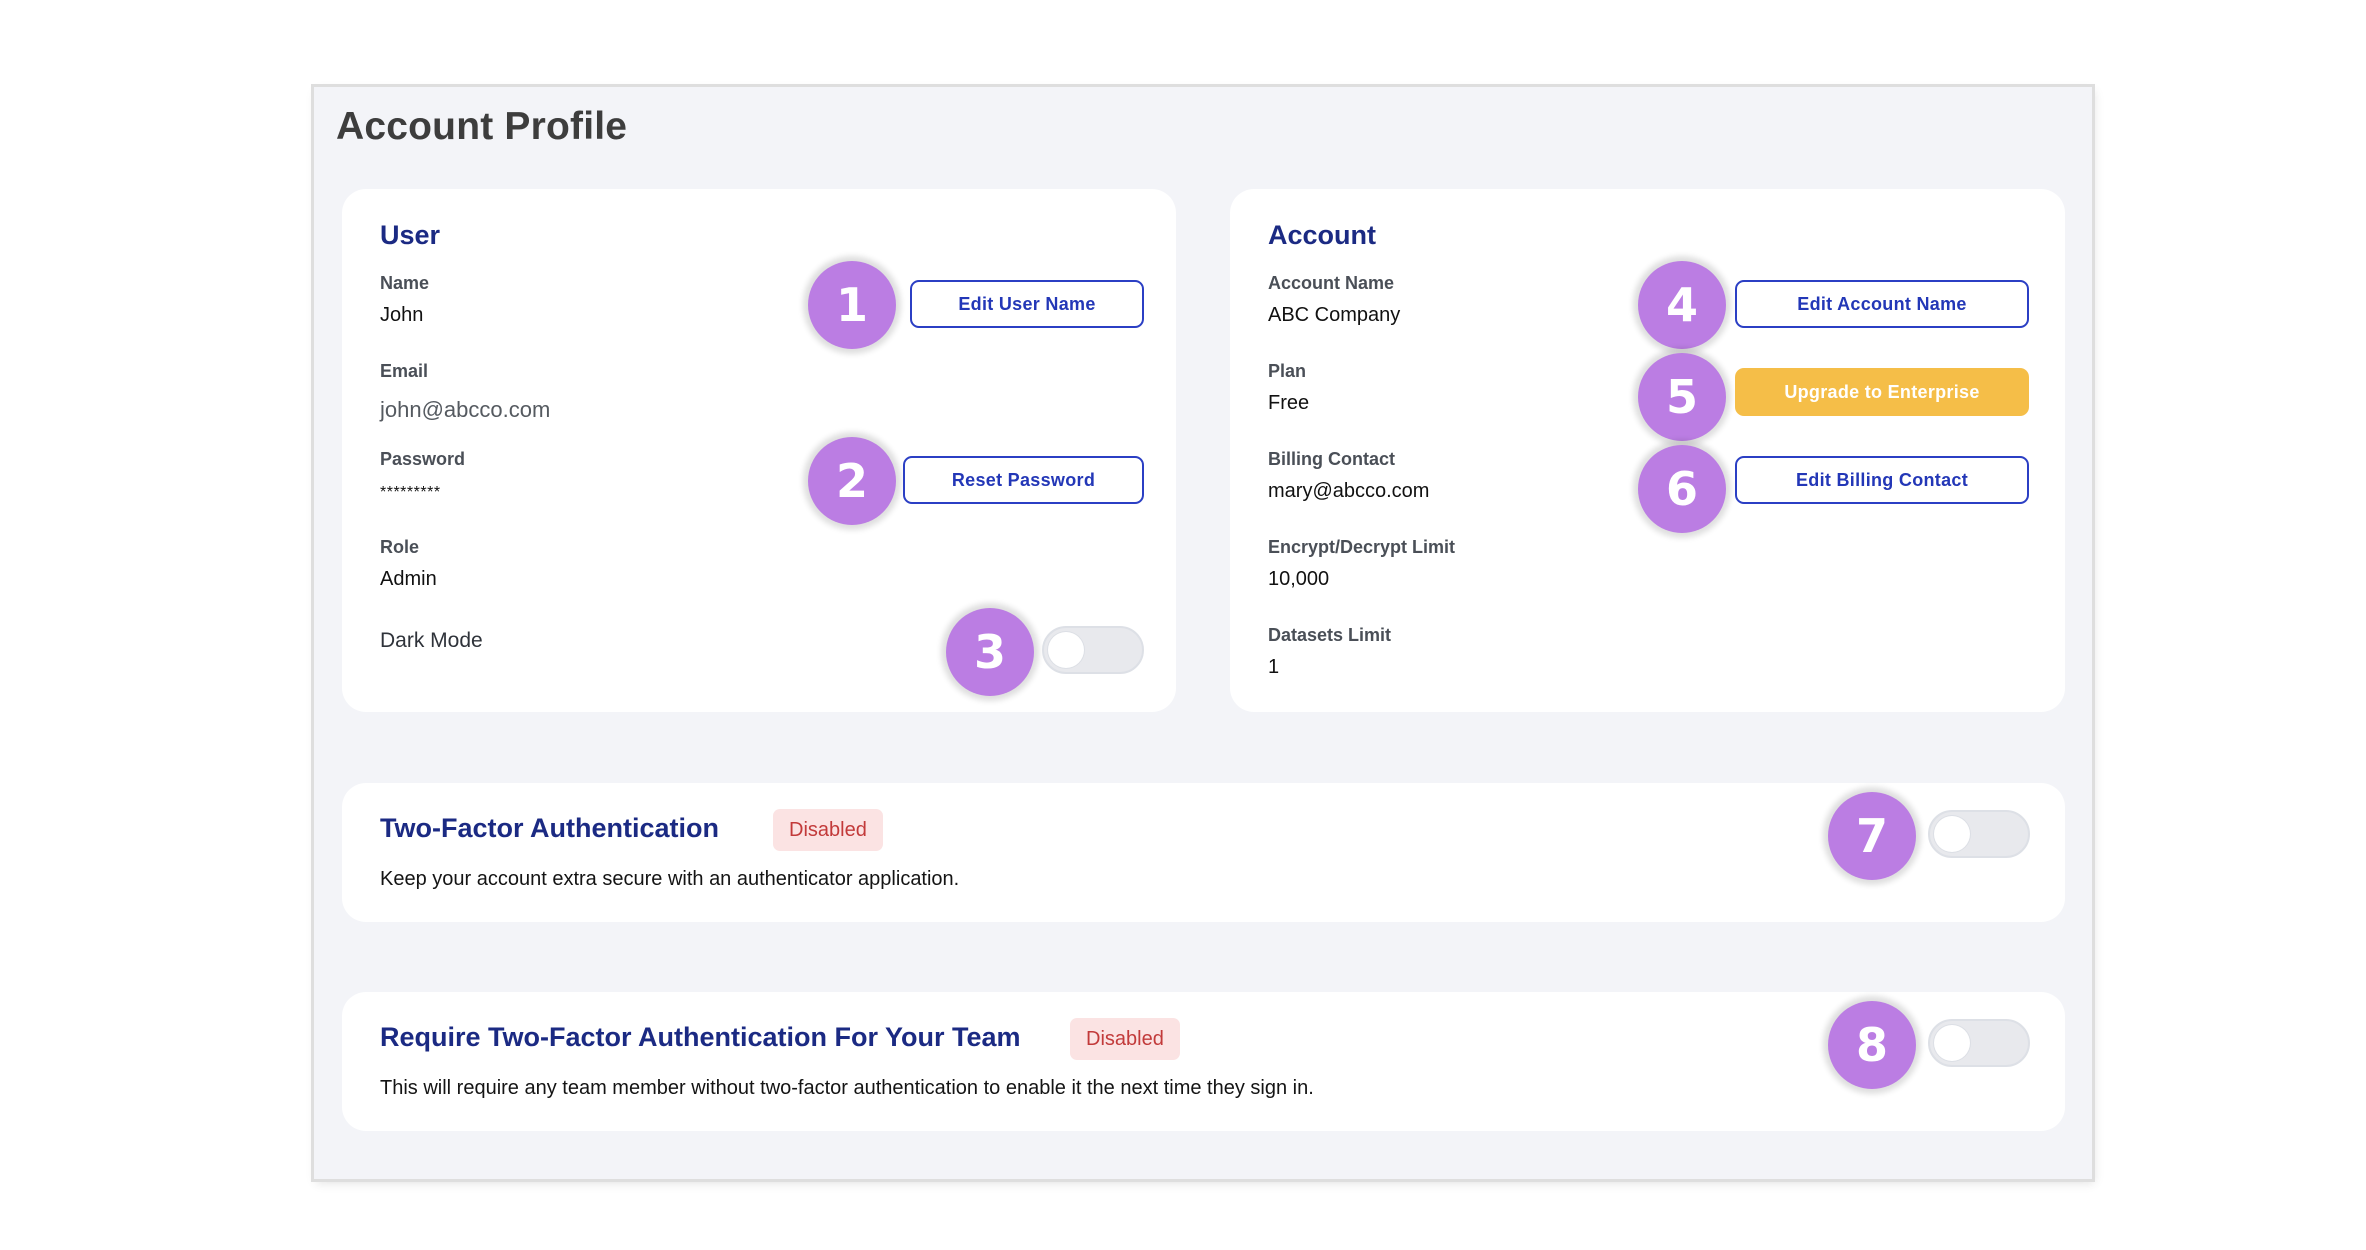  I want to click on encrypt-decrypt-limit-value: 10,000, so click(1299, 579).